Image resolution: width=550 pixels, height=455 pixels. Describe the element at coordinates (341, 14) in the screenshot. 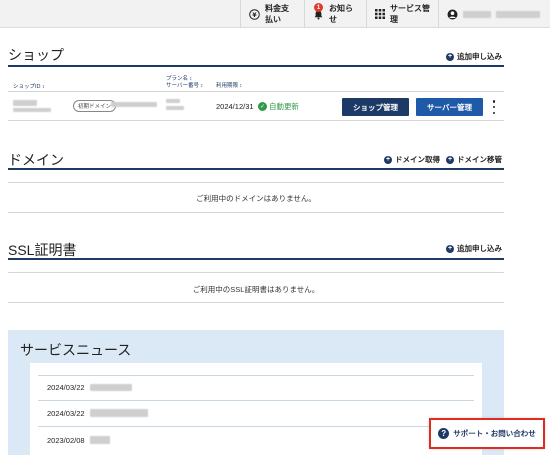

I see `notice-label: お知らせ` at that location.